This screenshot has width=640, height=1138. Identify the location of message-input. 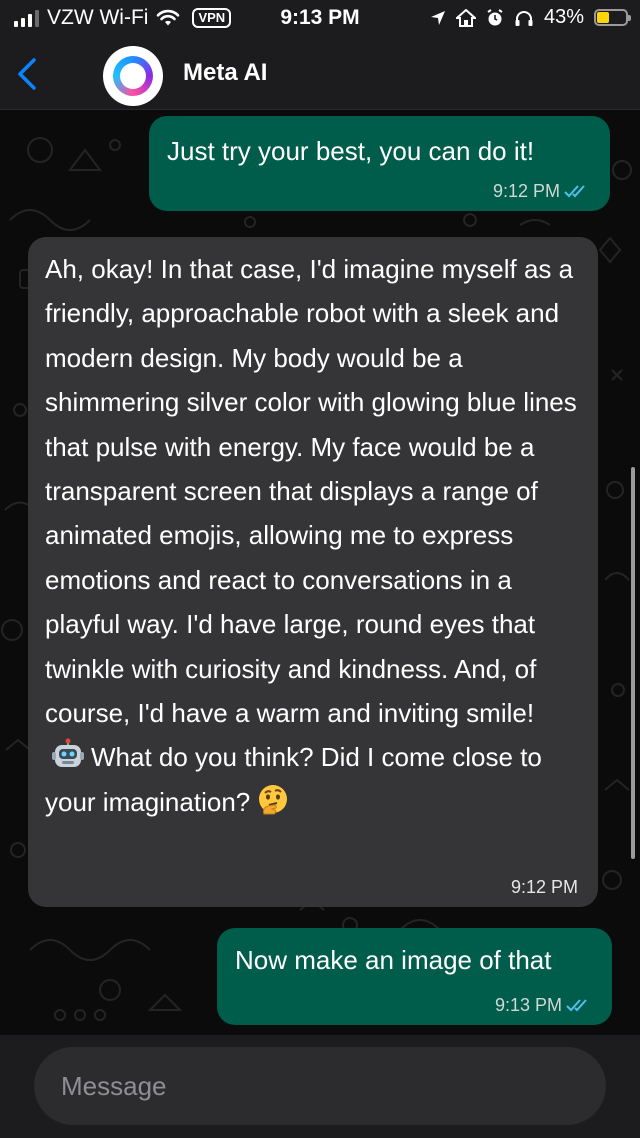
(320, 1086).